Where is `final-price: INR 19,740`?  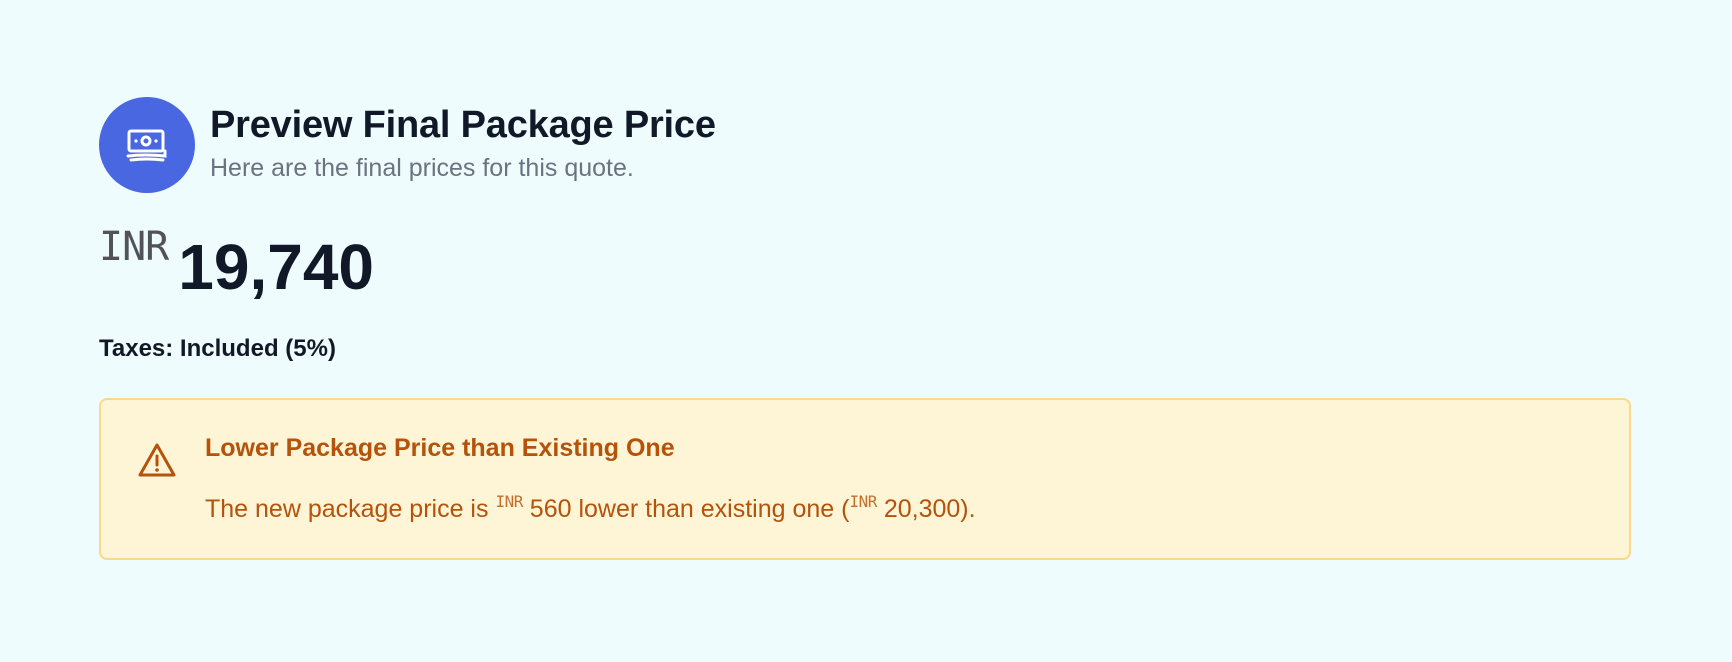
final-price: INR 19,740 is located at coordinates (866, 262).